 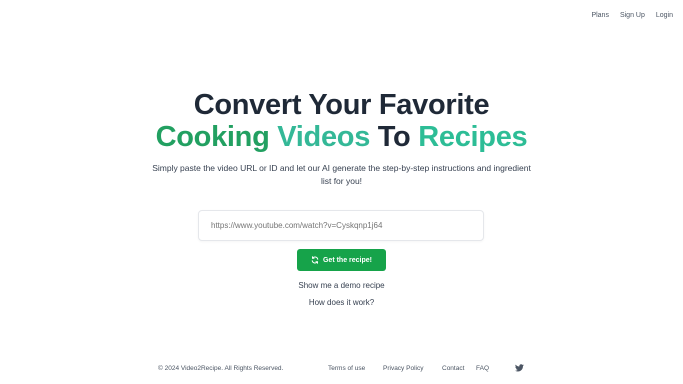 I want to click on headline-word-recipes: Recipes, so click(x=473, y=137).